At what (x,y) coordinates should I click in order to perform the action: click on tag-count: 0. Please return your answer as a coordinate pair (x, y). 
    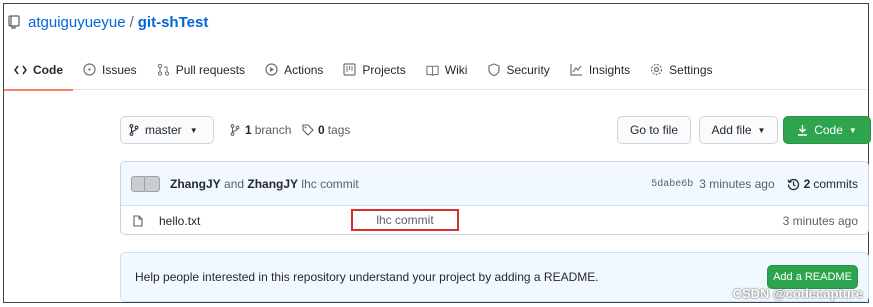
    Looking at the image, I should click on (321, 130).